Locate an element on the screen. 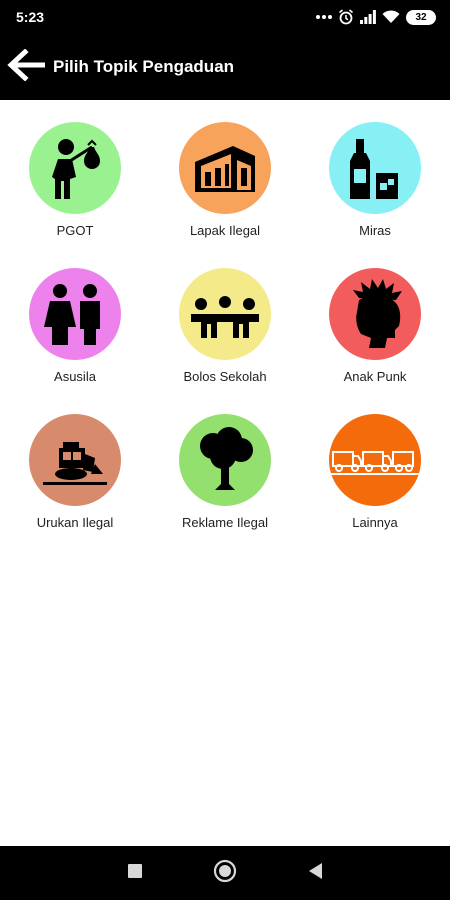 Image resolution: width=450 pixels, height=900 pixels. back-triangle-icon is located at coordinates (315, 873).